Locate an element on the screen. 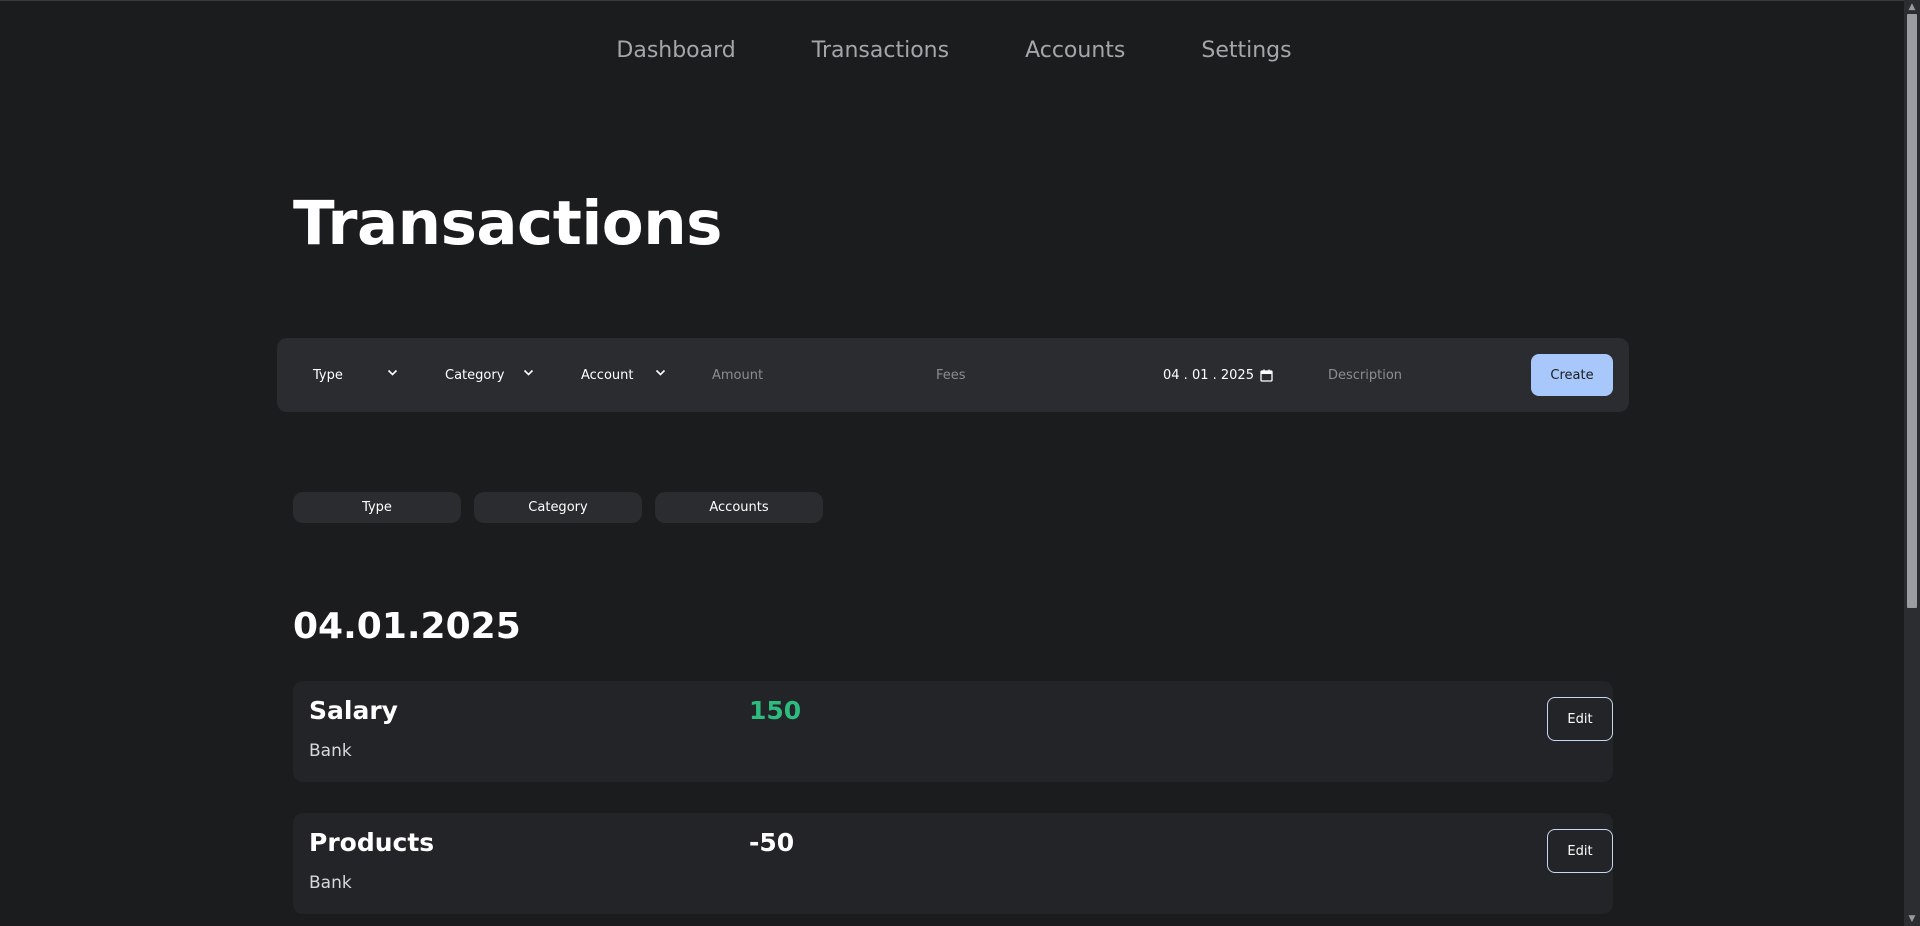 The width and height of the screenshot is (1920, 926). nav-transactions: Transactions is located at coordinates (880, 50).